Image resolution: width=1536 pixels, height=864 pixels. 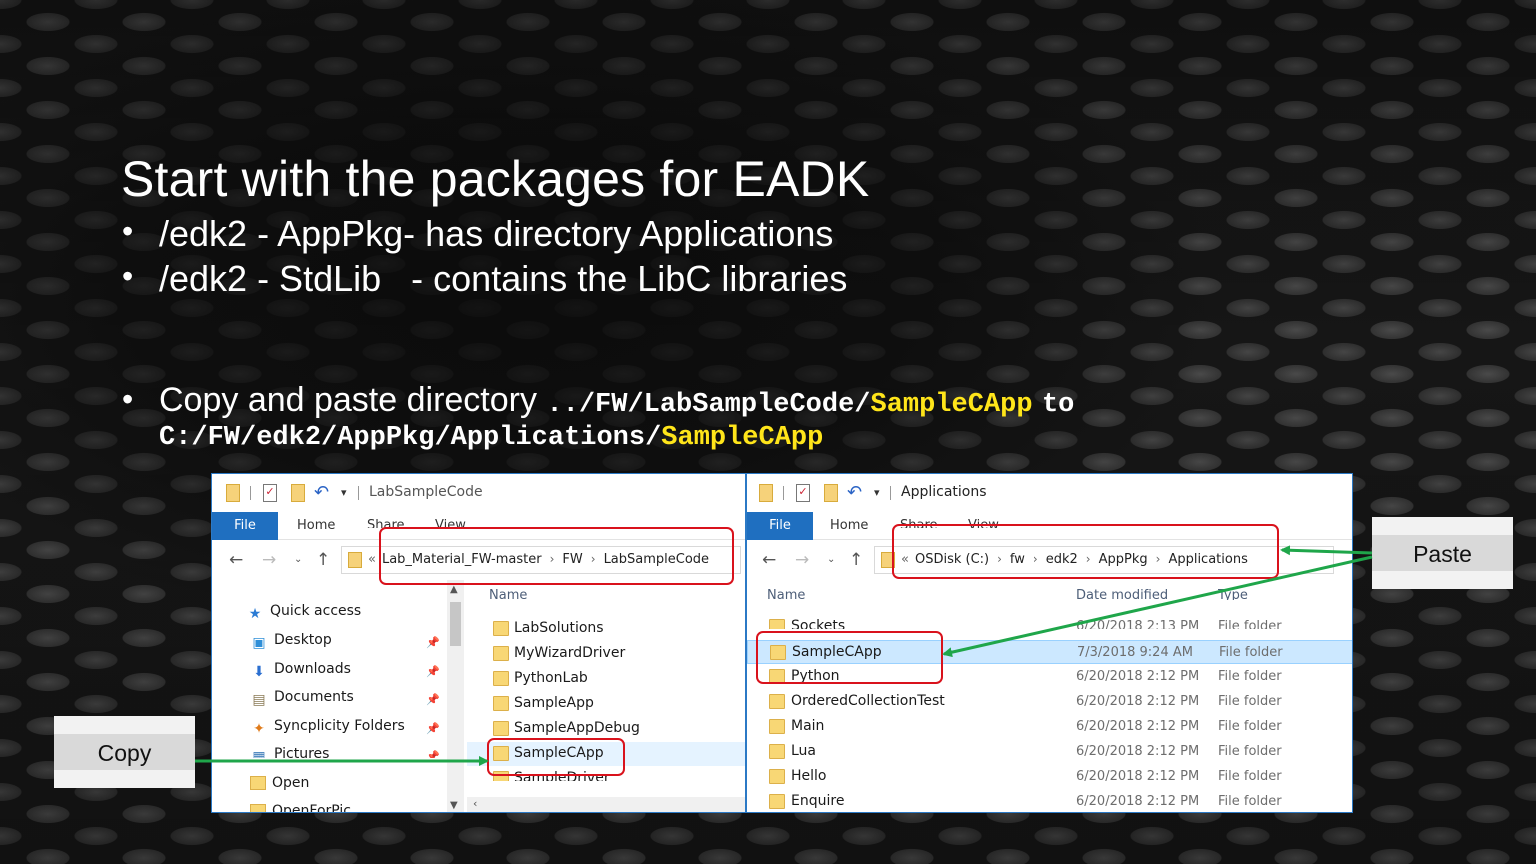 I want to click on file-row: Sockets 6/20/2018 2:13 PM File folder, so click(x=1049, y=622).